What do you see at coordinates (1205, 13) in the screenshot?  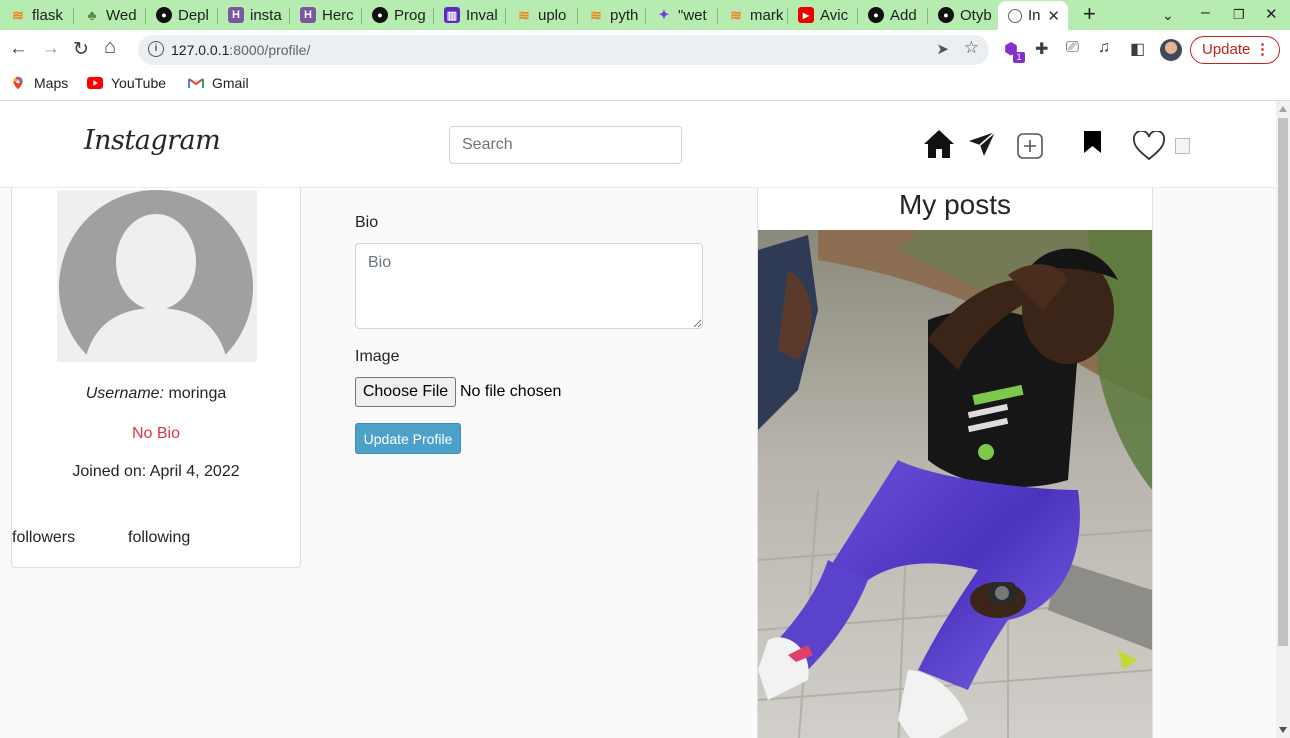 I see `minimize-icon: –` at bounding box center [1205, 13].